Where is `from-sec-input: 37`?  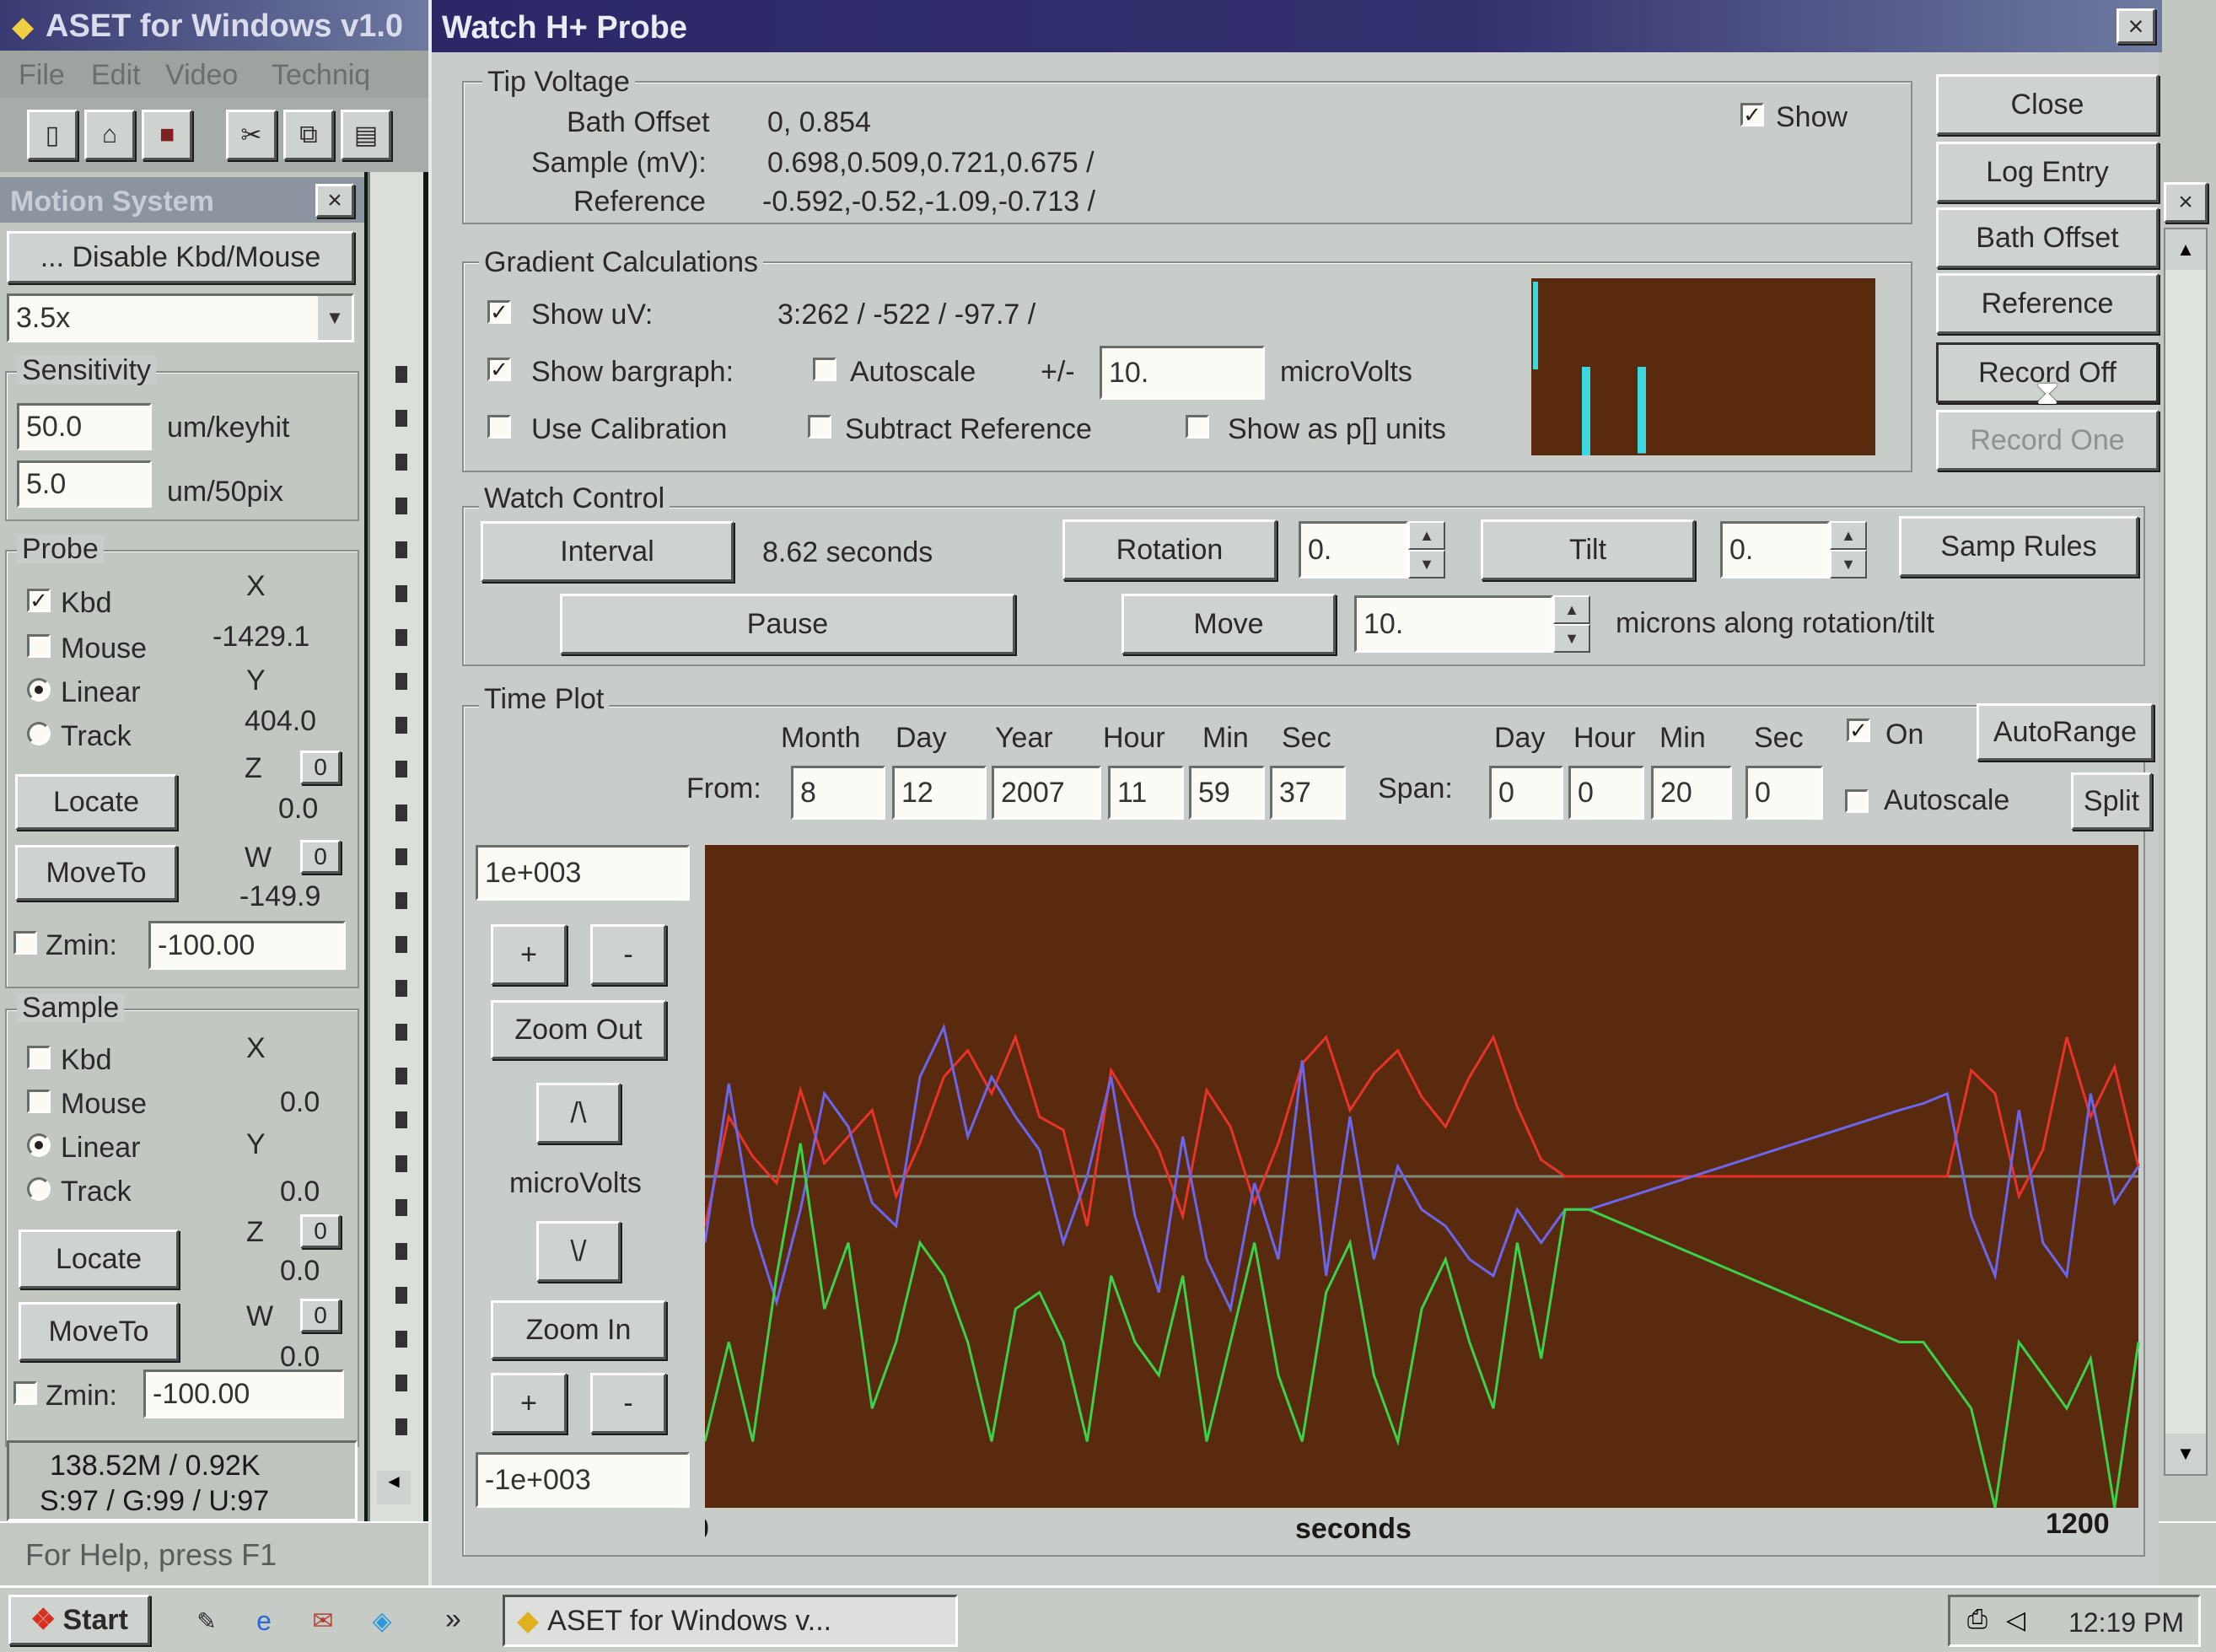 from-sec-input: 37 is located at coordinates (1308, 793).